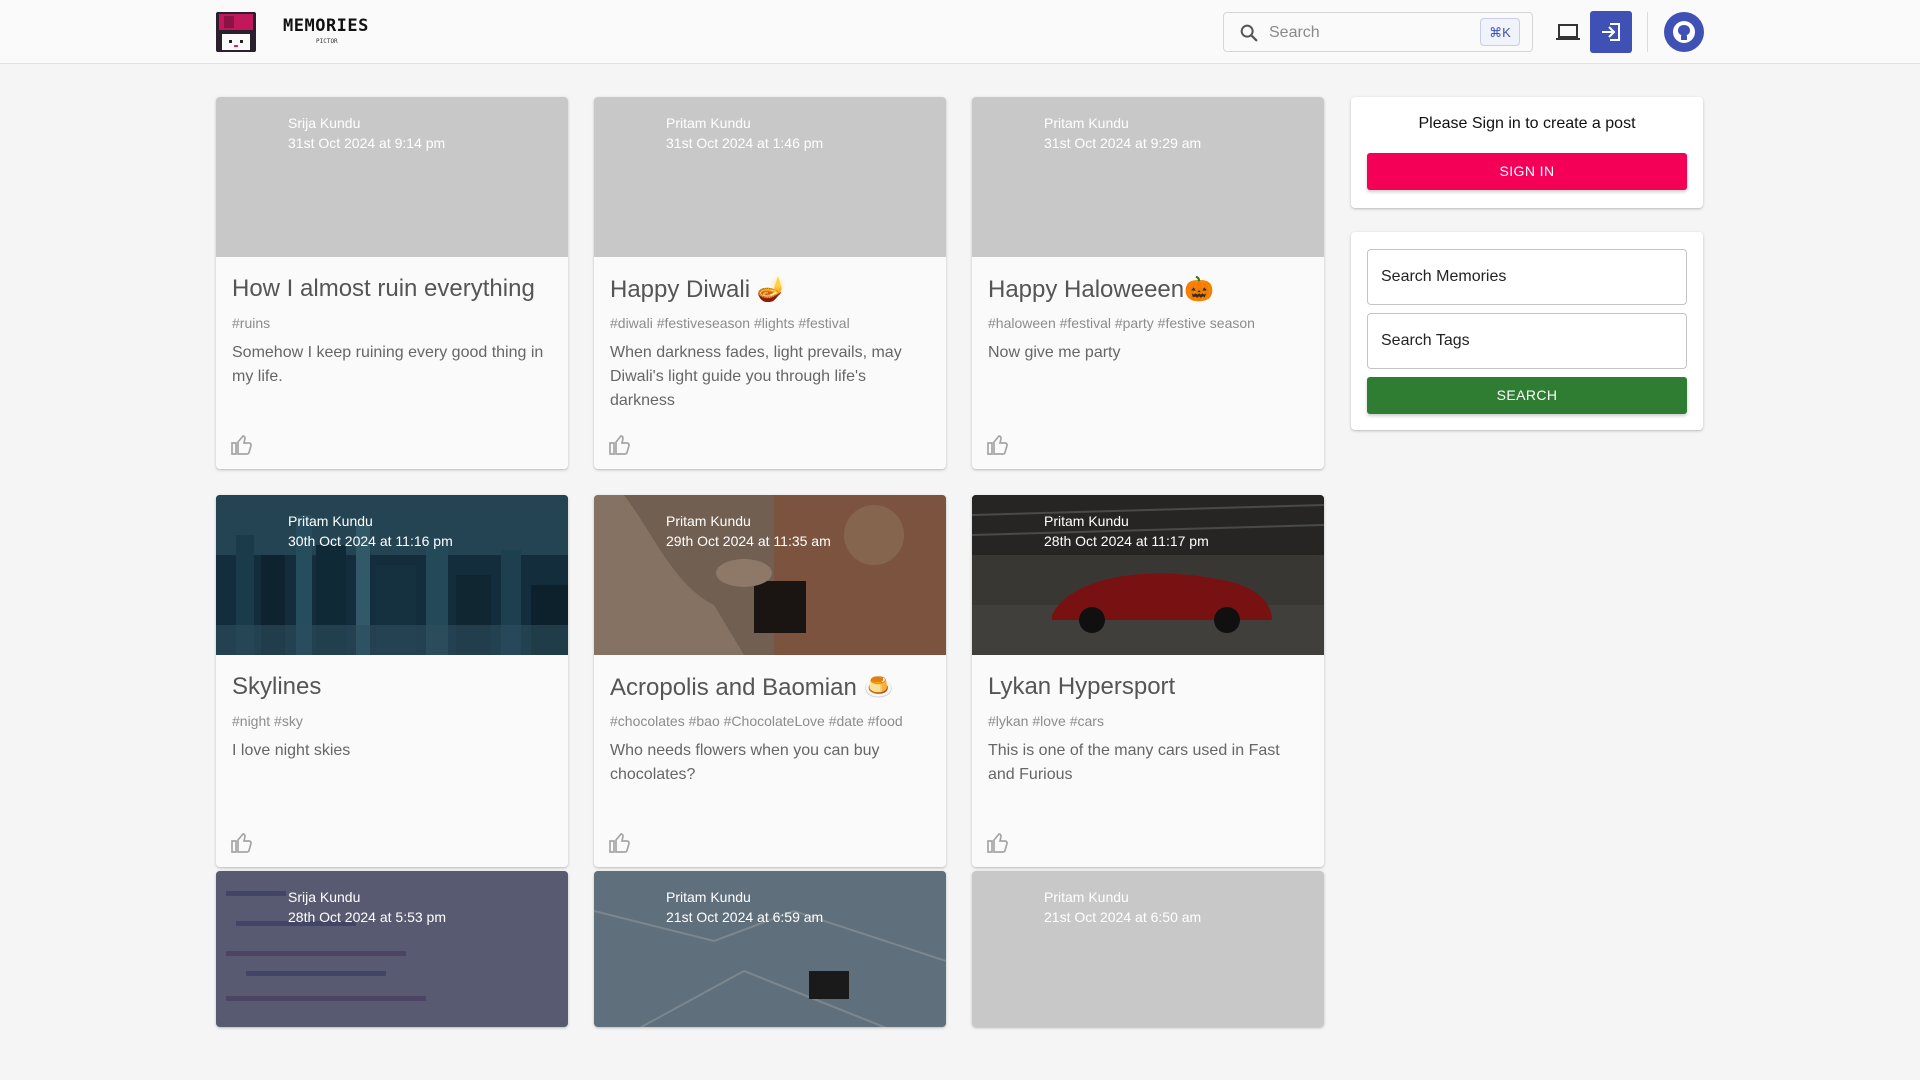 The image size is (1920, 1080). Describe the element at coordinates (267, 721) in the screenshot. I see `post-tags: #night #sky` at that location.